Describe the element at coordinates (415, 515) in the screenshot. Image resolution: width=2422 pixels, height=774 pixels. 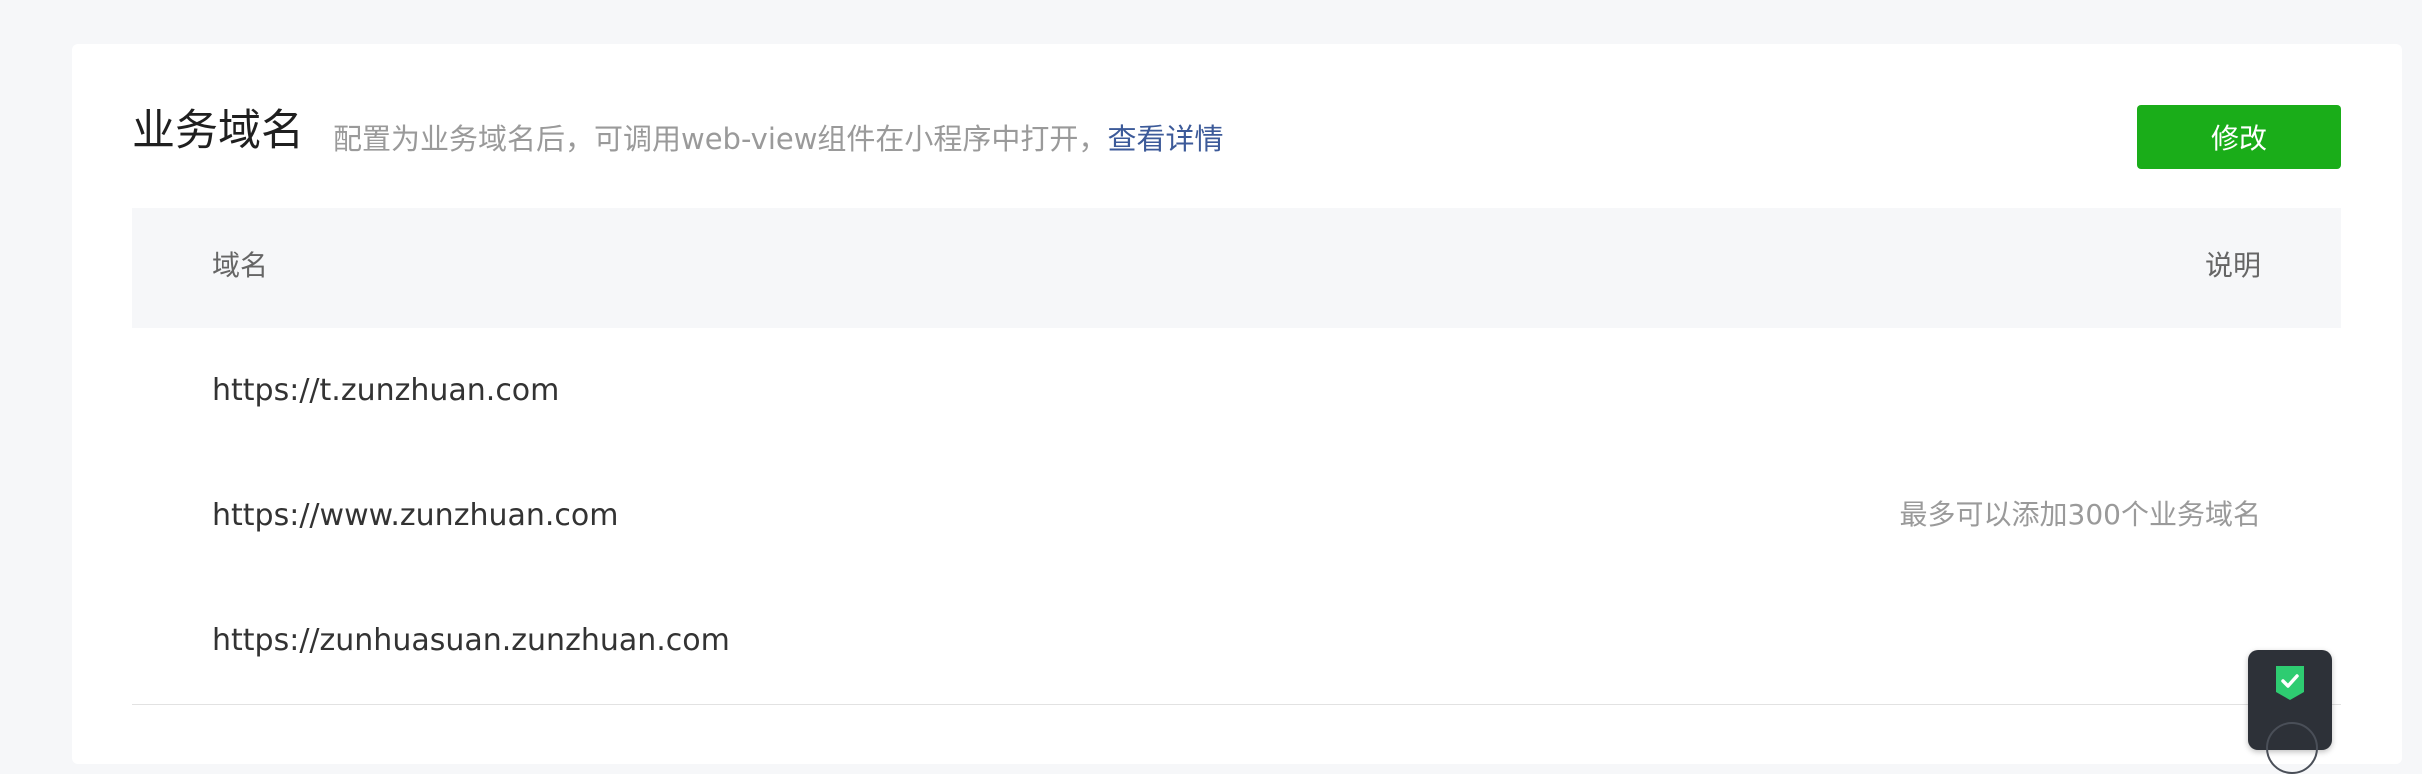
I see `domain-cell: https://www.zunzhuan.com` at that location.